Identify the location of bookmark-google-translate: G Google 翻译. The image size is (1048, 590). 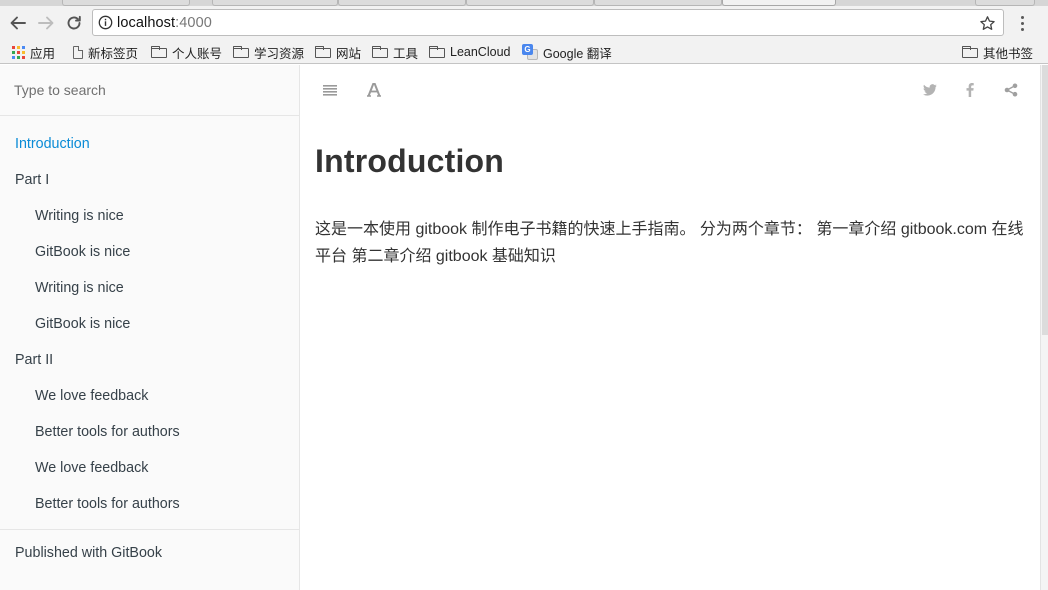
(567, 52).